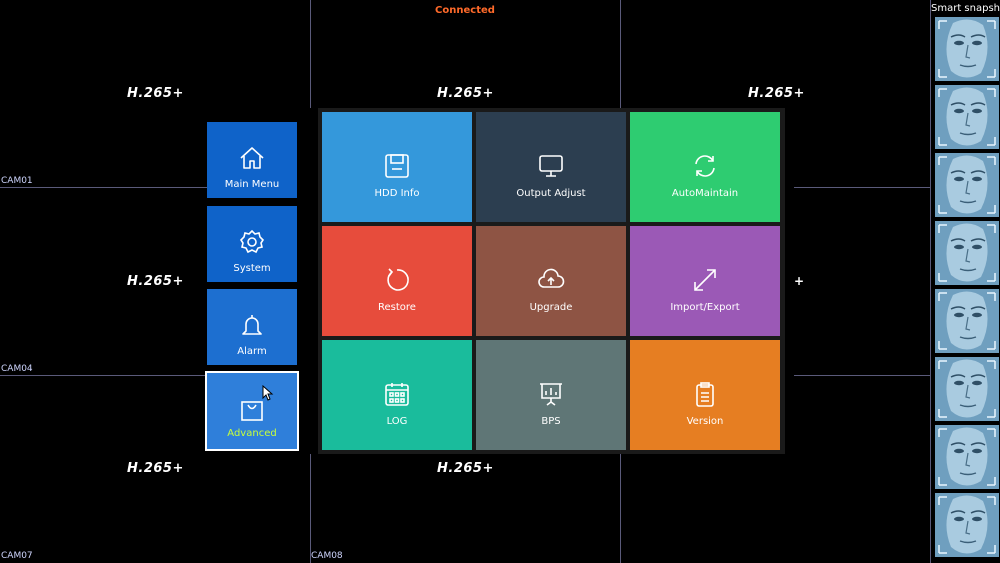 This screenshot has width=1000, height=563. Describe the element at coordinates (17, 556) in the screenshot. I see `camera-label: CAM07` at that location.